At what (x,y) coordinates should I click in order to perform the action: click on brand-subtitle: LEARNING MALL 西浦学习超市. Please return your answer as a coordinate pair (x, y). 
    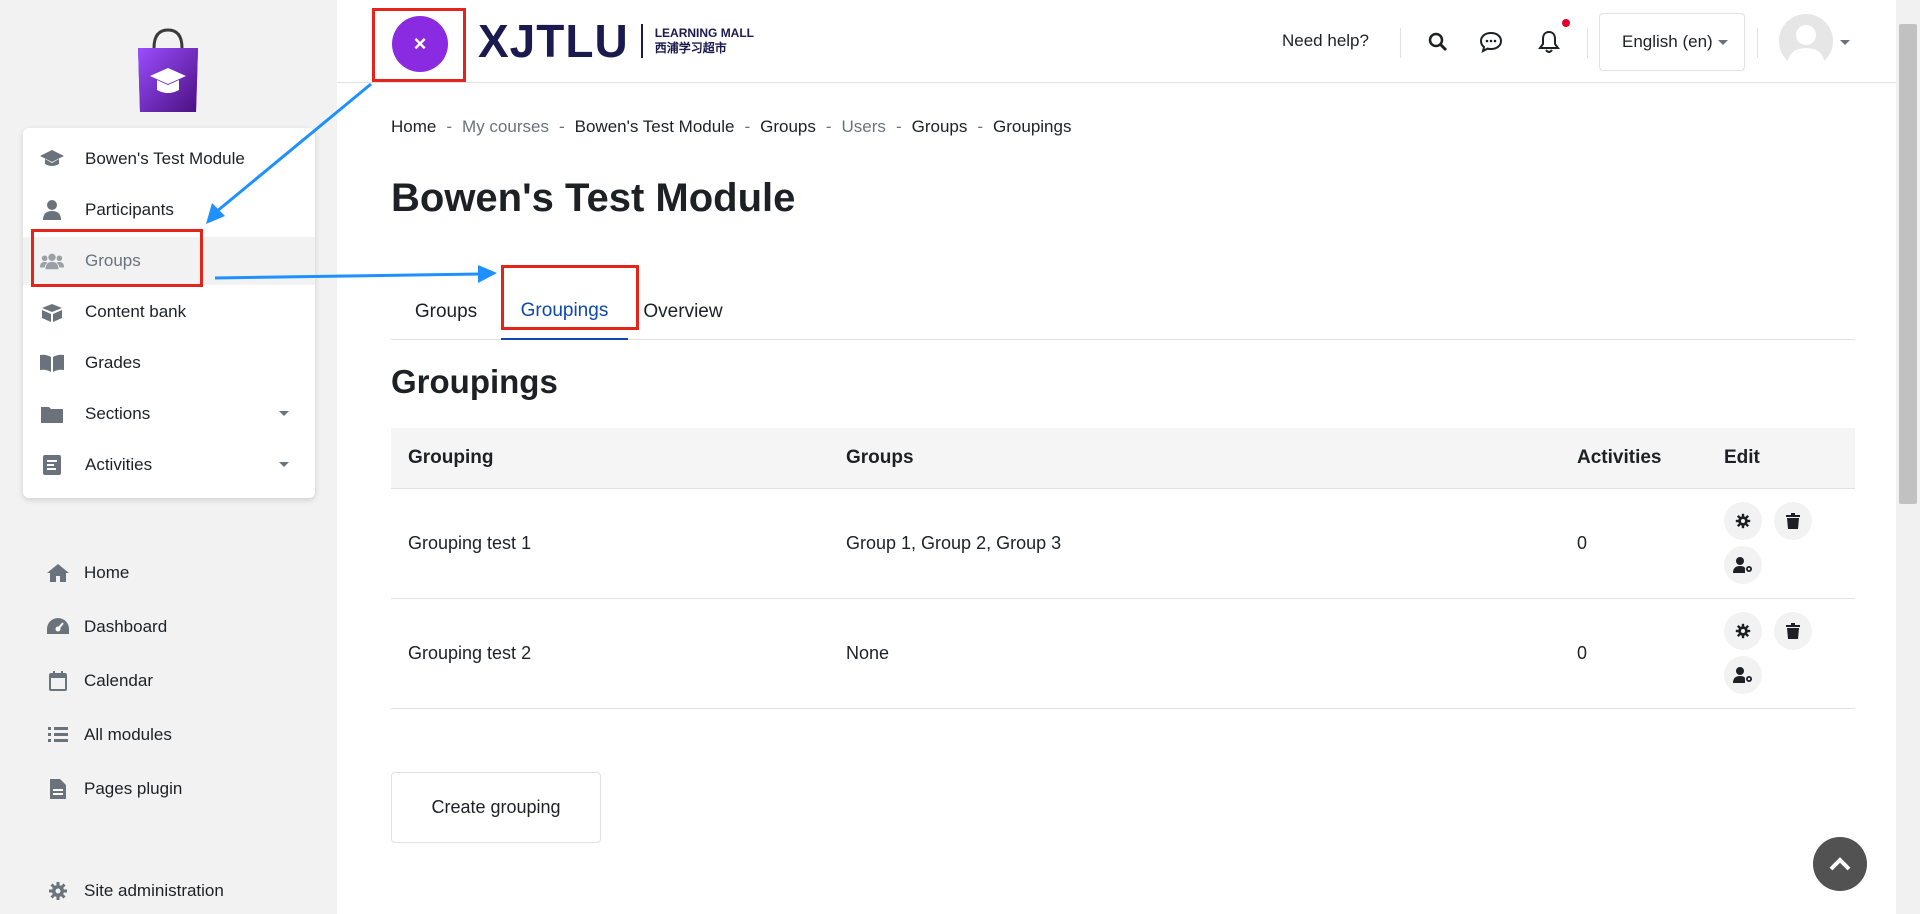
    Looking at the image, I should click on (704, 41).